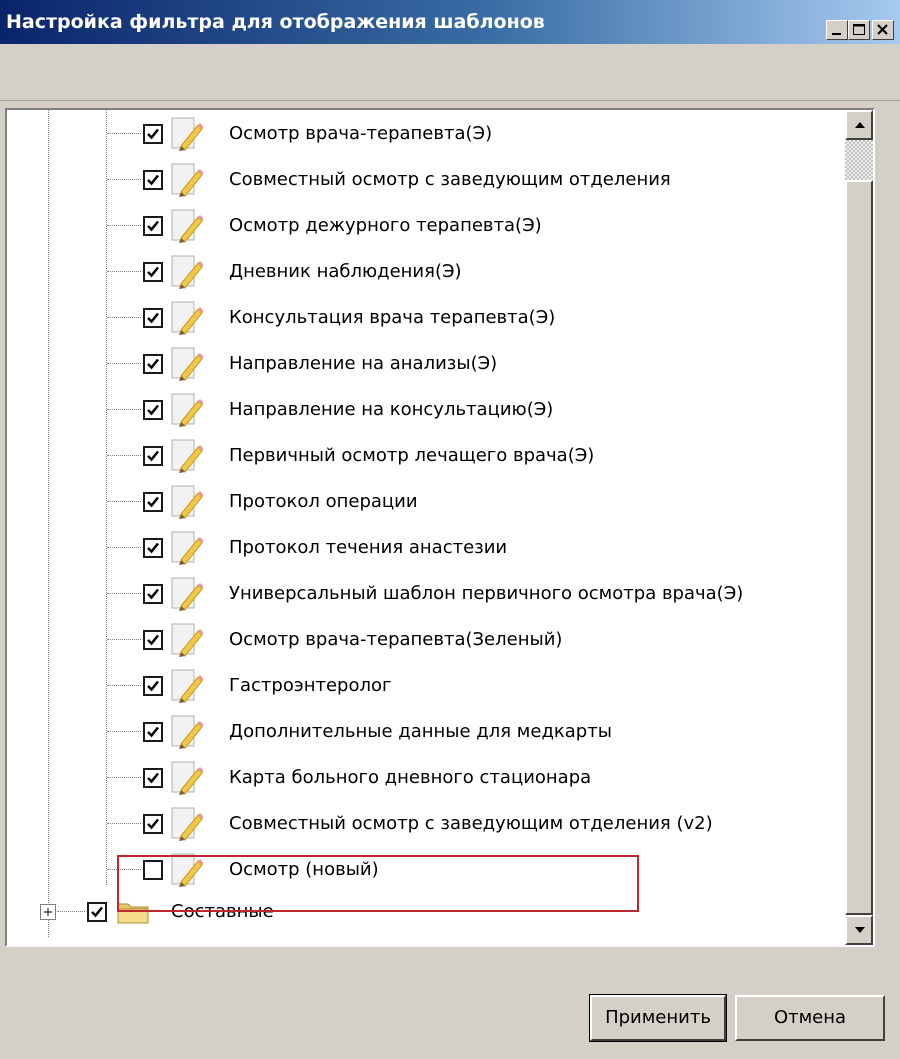 The image size is (900, 1059). What do you see at coordinates (323, 501) in the screenshot?
I see `tree-item-label: Протокол операции` at bounding box center [323, 501].